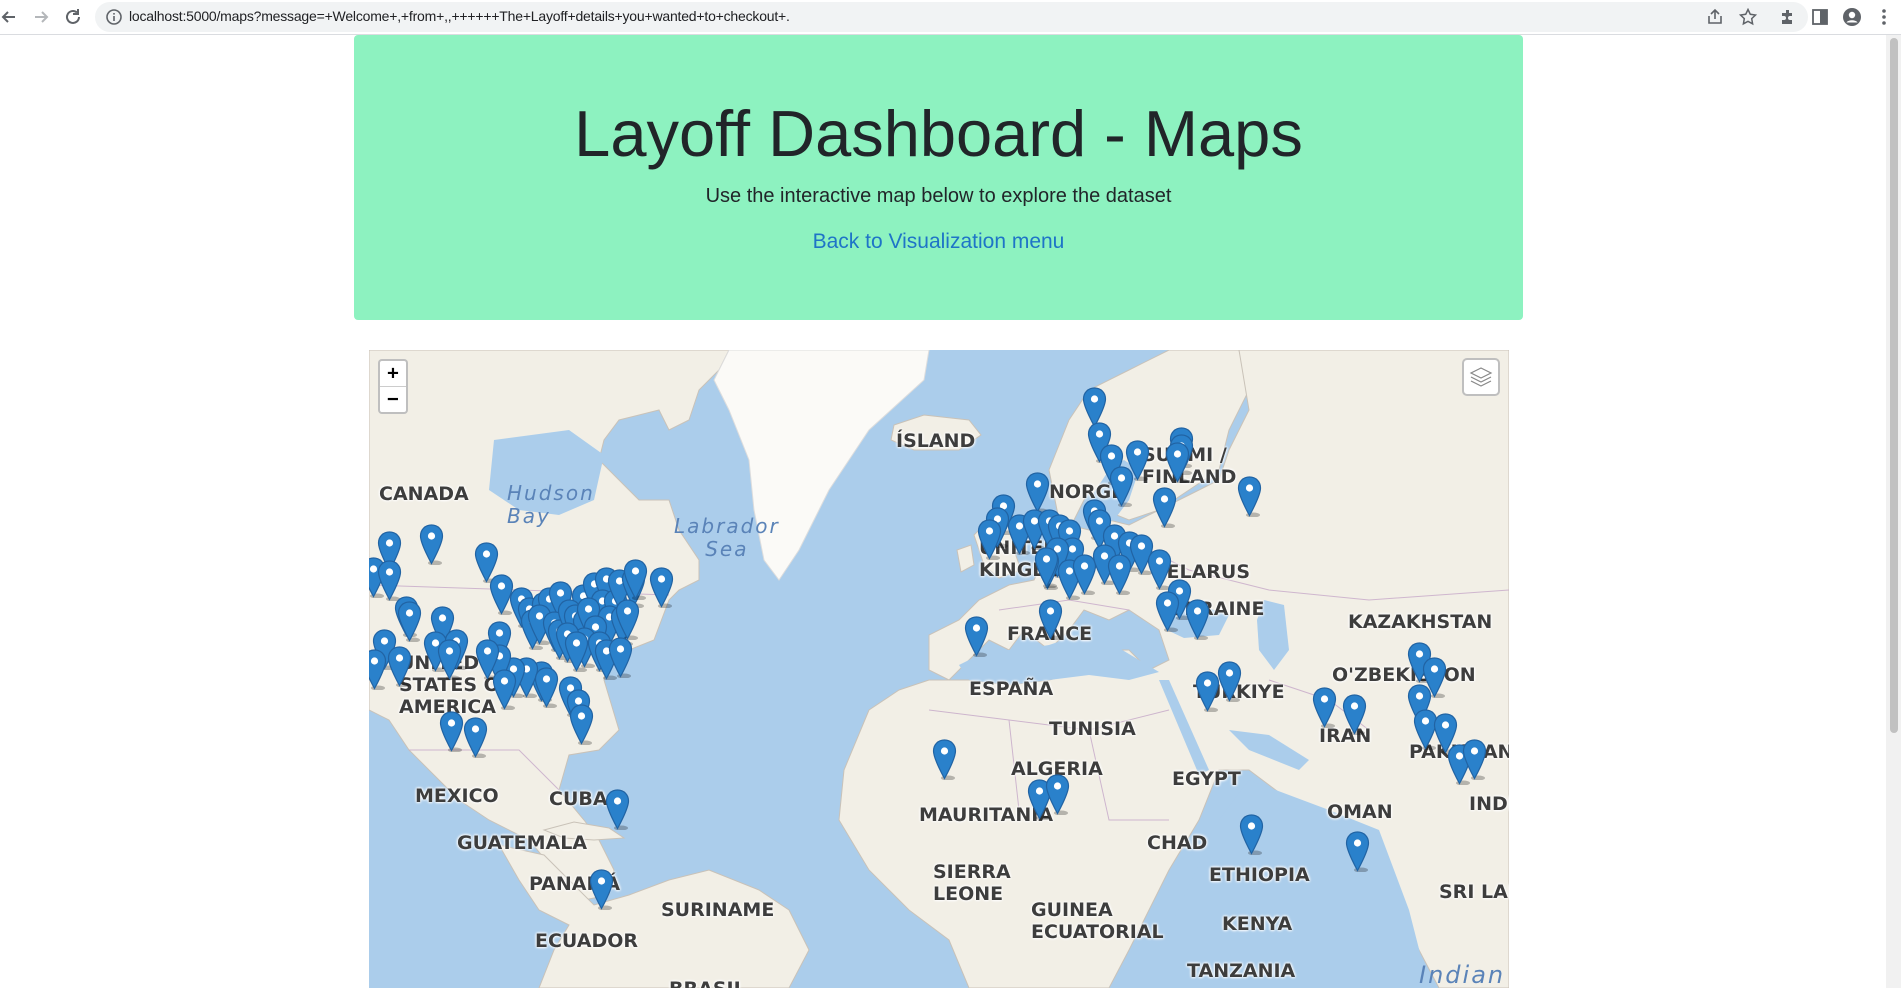 The height and width of the screenshot is (988, 1901). I want to click on back-to-visualization-link: Back to Visualization menu, so click(938, 242).